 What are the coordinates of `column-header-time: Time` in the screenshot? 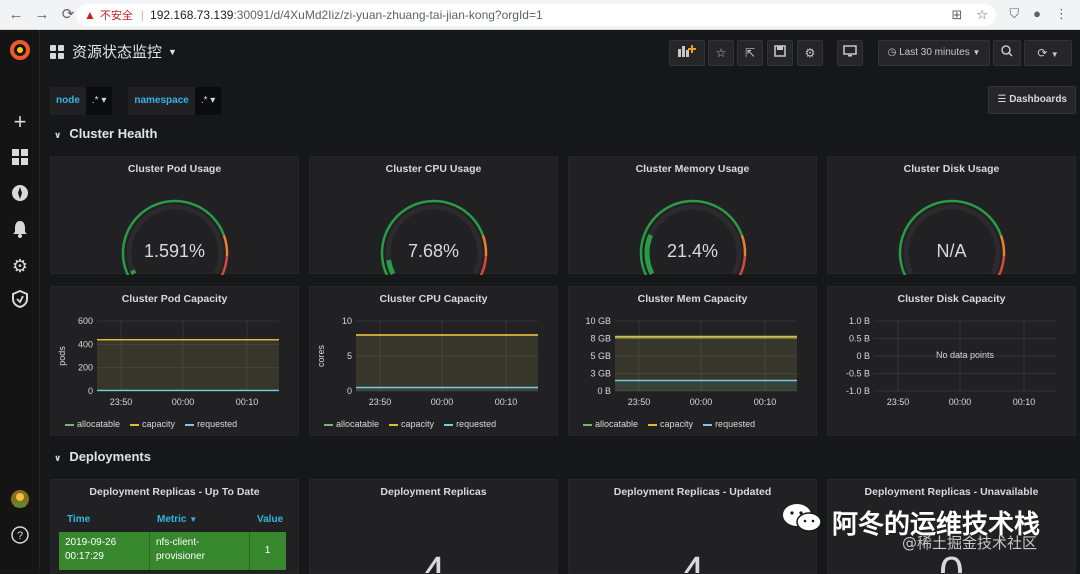 It's located at (104, 520).